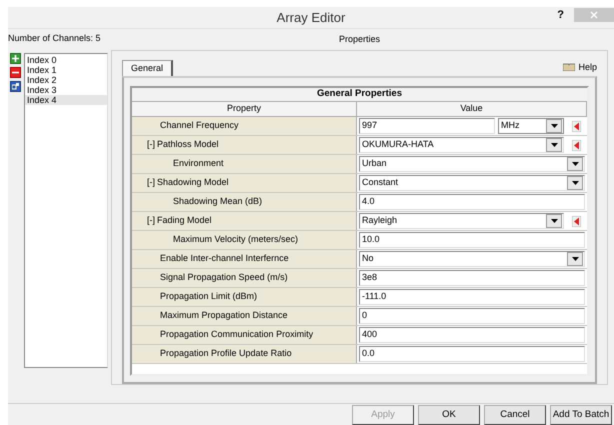 This screenshot has height=425, width=614. Describe the element at coordinates (224, 315) in the screenshot. I see `property-name: Maximum Propagation Distance` at that location.